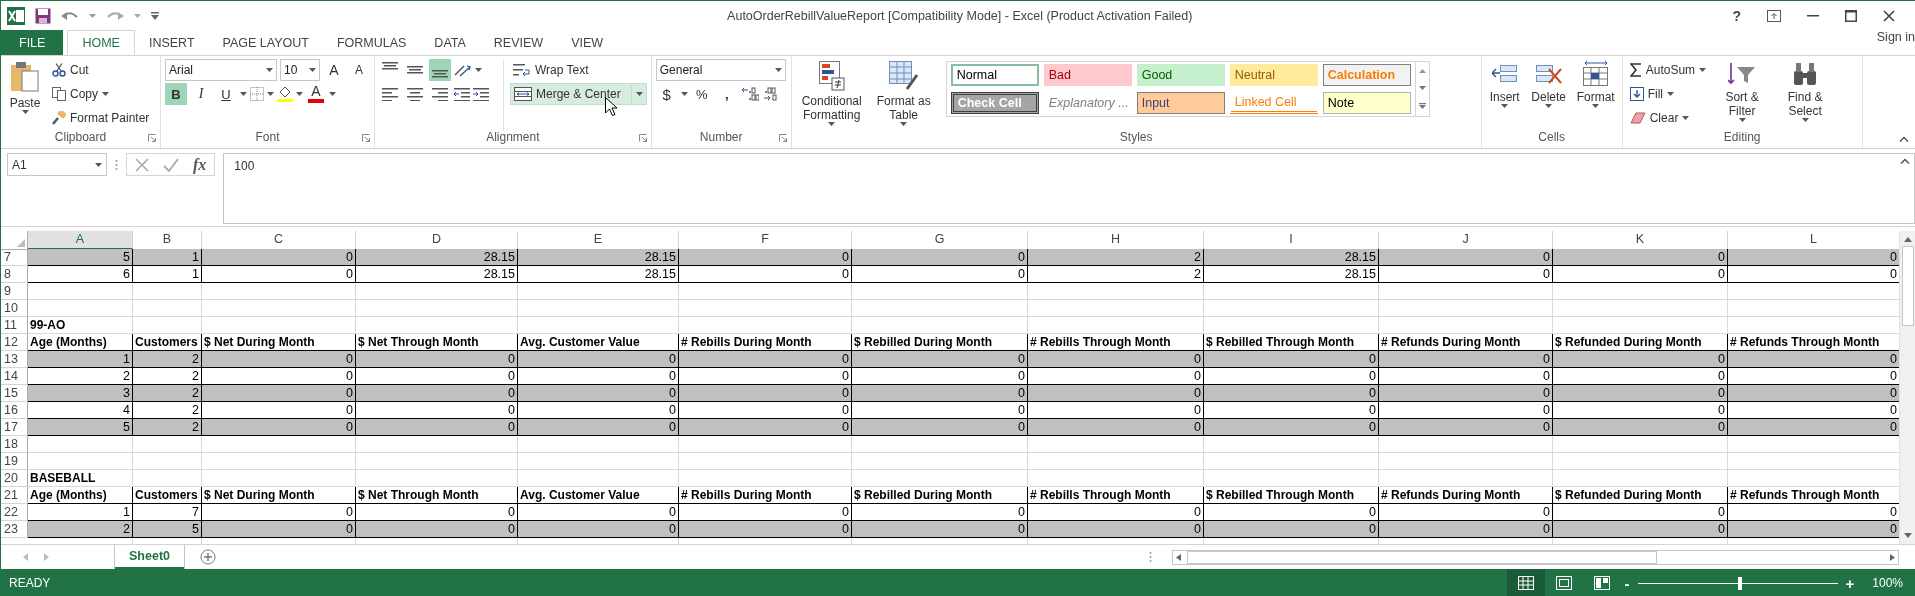 The width and height of the screenshot is (1915, 596). What do you see at coordinates (176, 94) in the screenshot?
I see `bold-button: B` at bounding box center [176, 94].